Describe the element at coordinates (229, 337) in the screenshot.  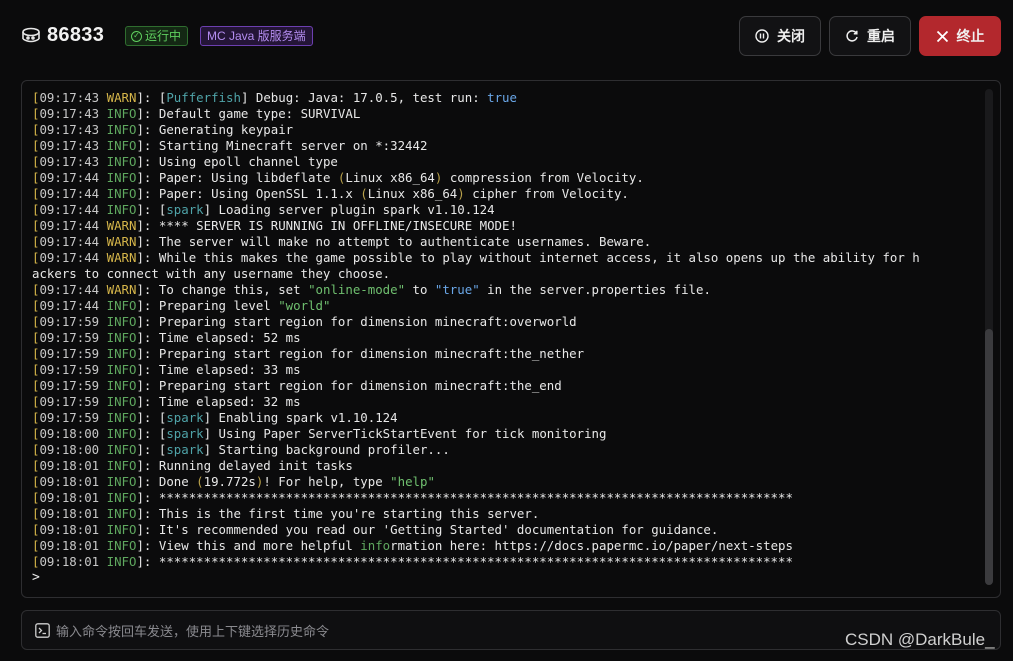
I see `log-text: Time elapsed: 52 ms` at that location.